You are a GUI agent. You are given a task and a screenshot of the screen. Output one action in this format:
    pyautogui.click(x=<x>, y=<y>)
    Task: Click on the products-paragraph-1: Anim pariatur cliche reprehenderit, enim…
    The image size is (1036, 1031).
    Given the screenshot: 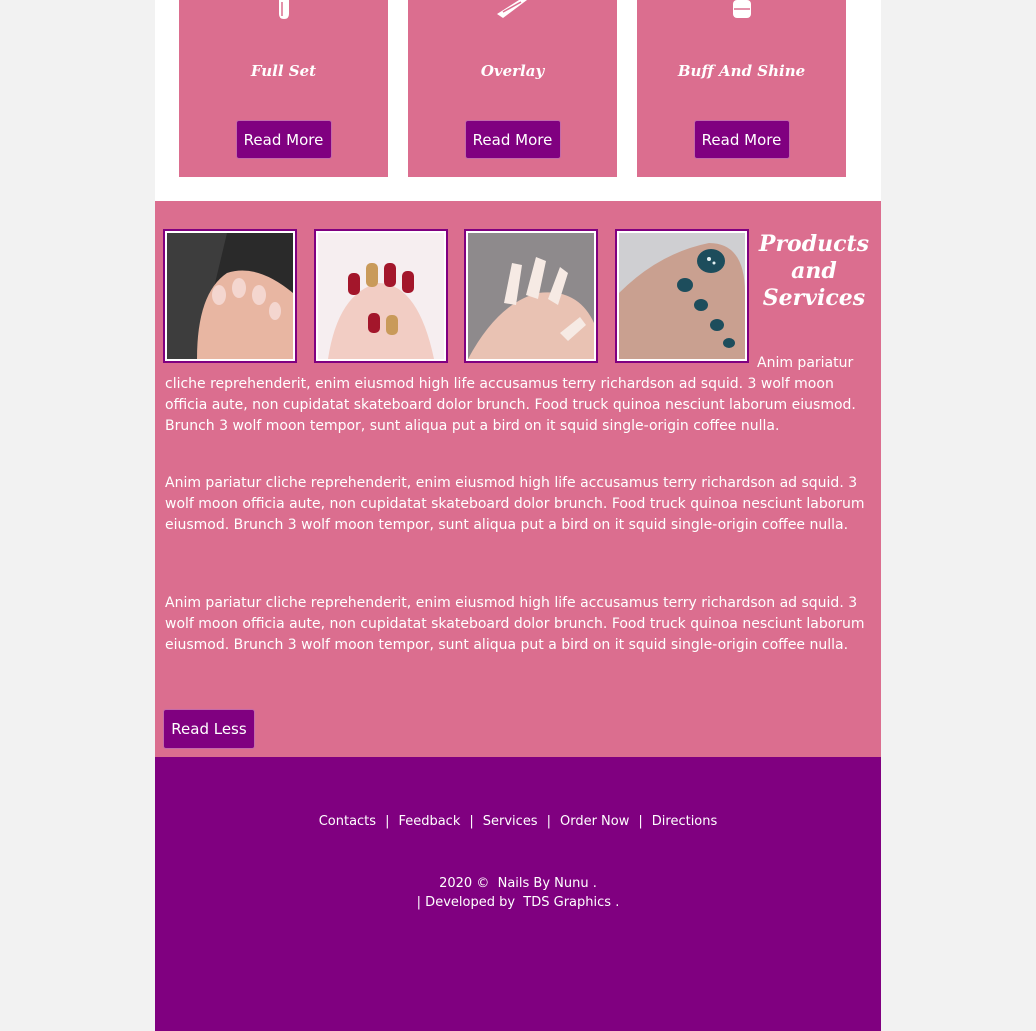 What is the action you would take?
    pyautogui.click(x=510, y=394)
    